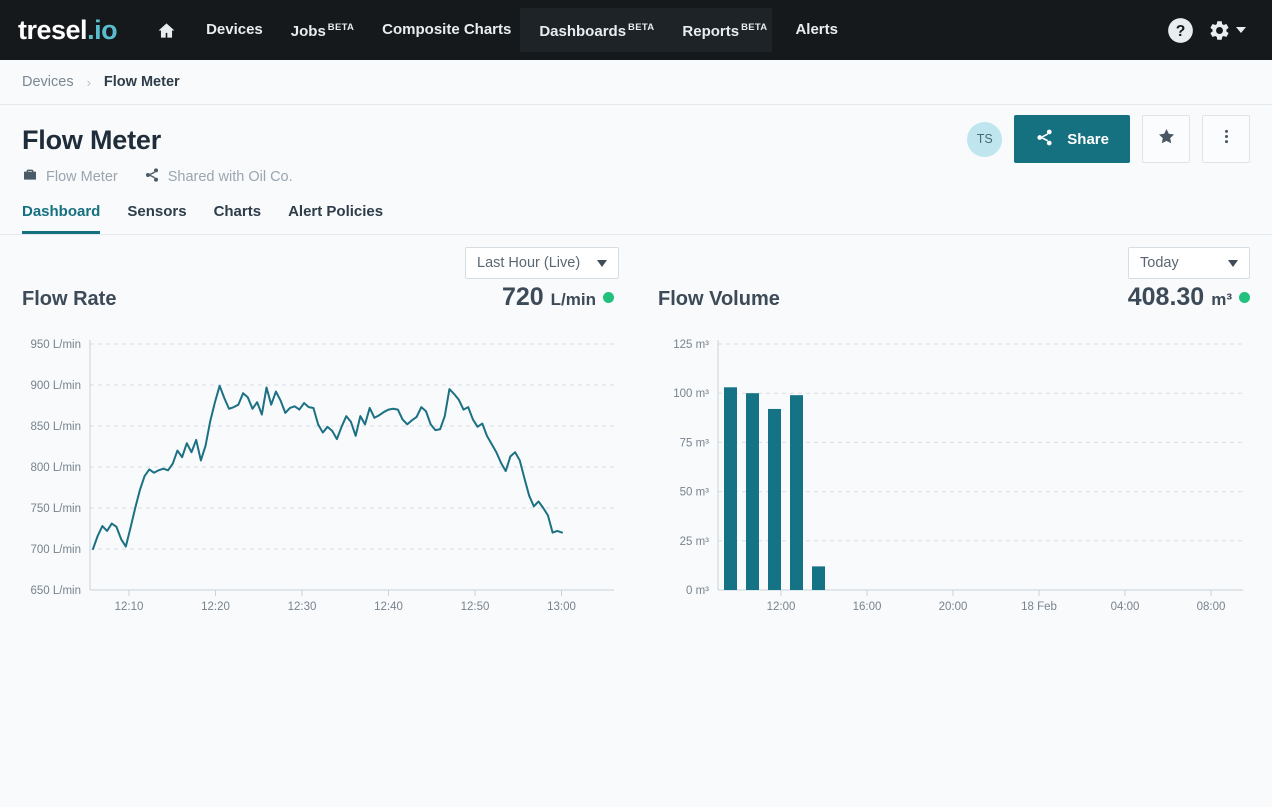 The width and height of the screenshot is (1272, 807). Describe the element at coordinates (230, 177) in the screenshot. I see `shared-with-label: Shared with Oil Co.` at that location.